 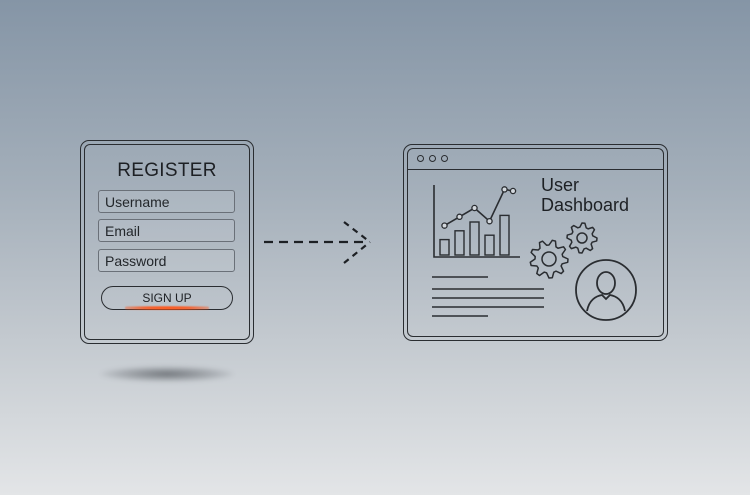 What do you see at coordinates (560, 185) in the screenshot?
I see `dashboard-title-line1: User` at bounding box center [560, 185].